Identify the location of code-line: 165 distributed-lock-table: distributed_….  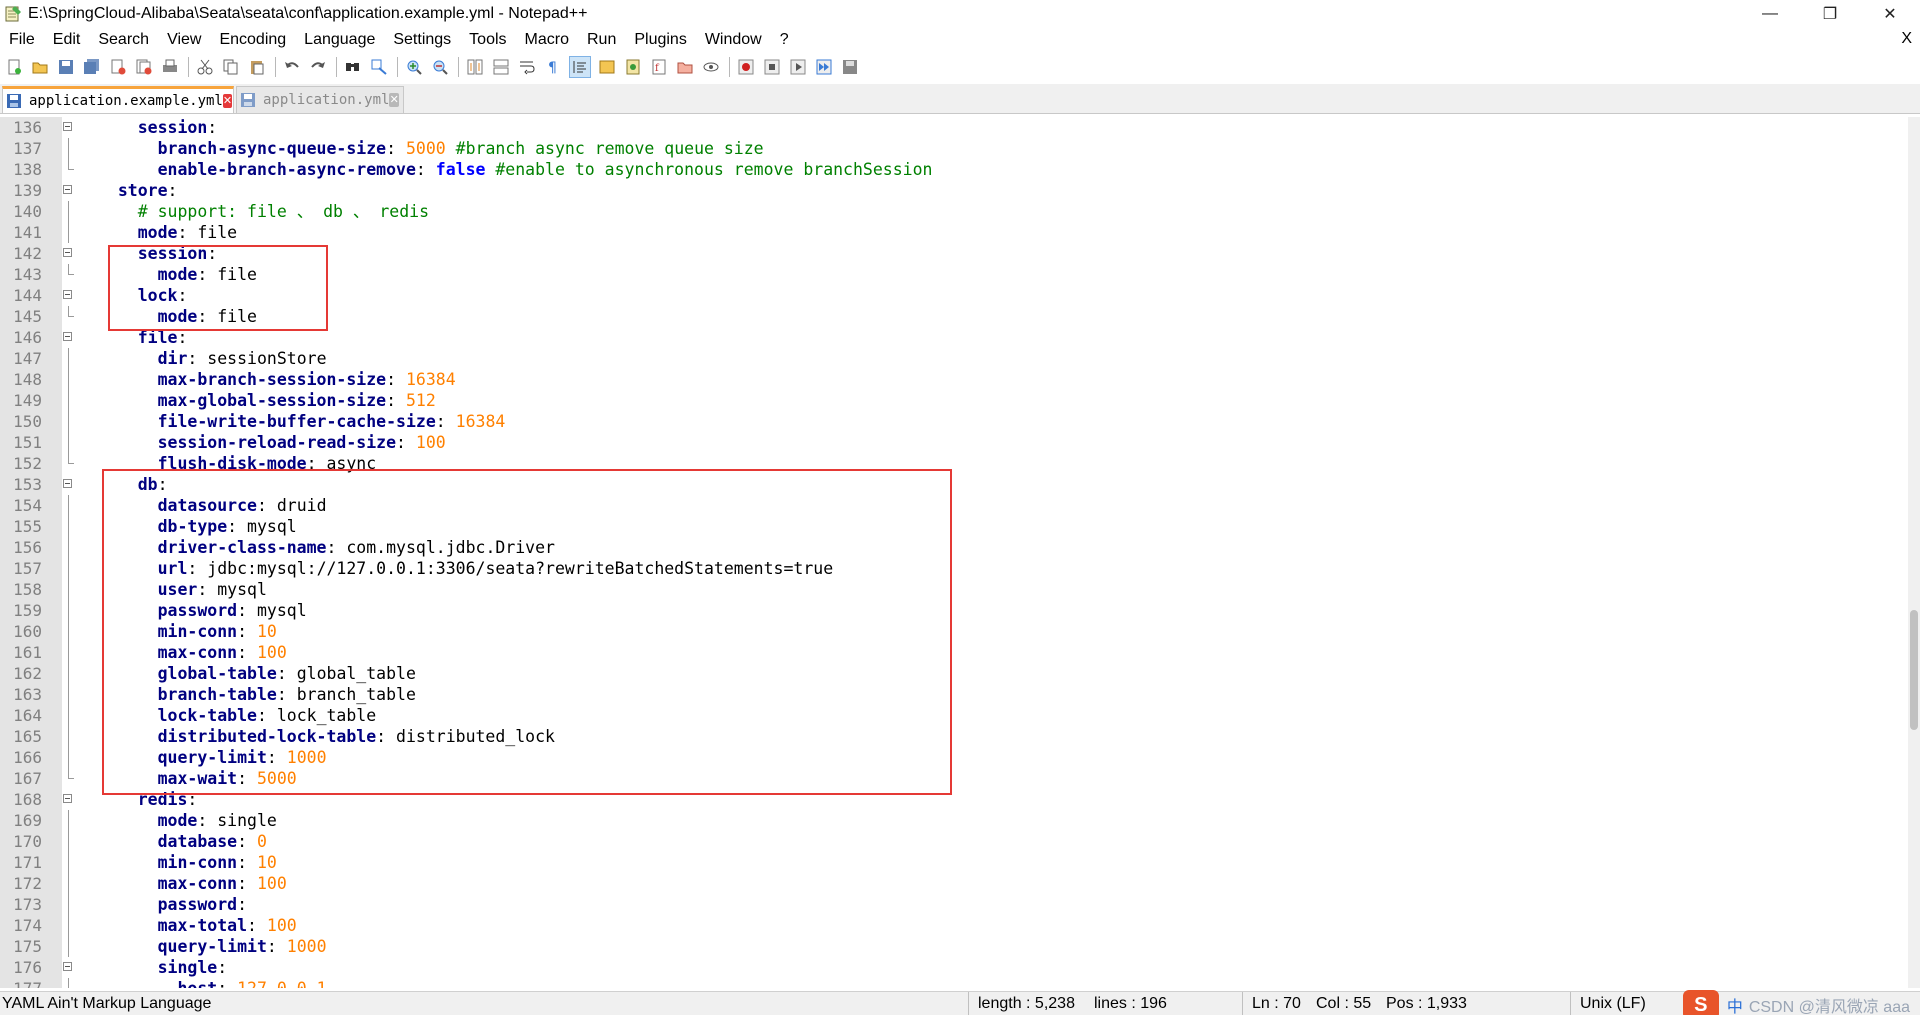
(954, 736).